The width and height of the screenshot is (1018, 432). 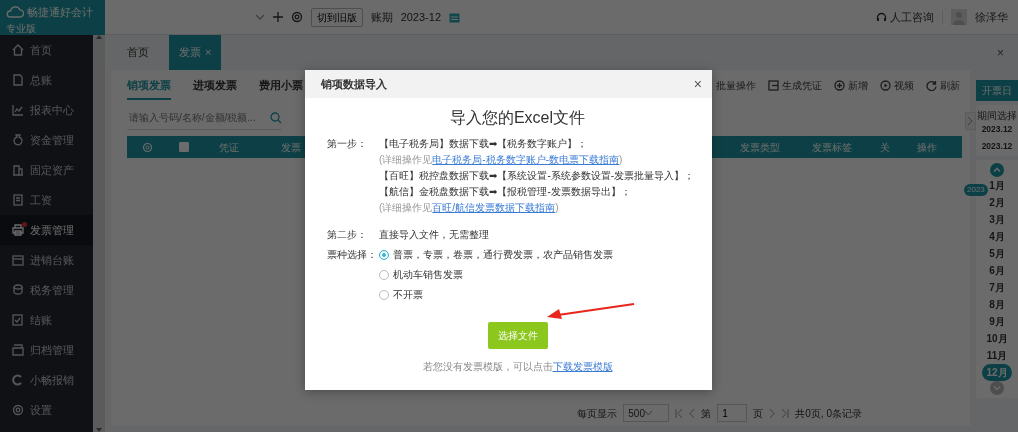 What do you see at coordinates (381, 17) in the screenshot?
I see `period-label: 账期` at bounding box center [381, 17].